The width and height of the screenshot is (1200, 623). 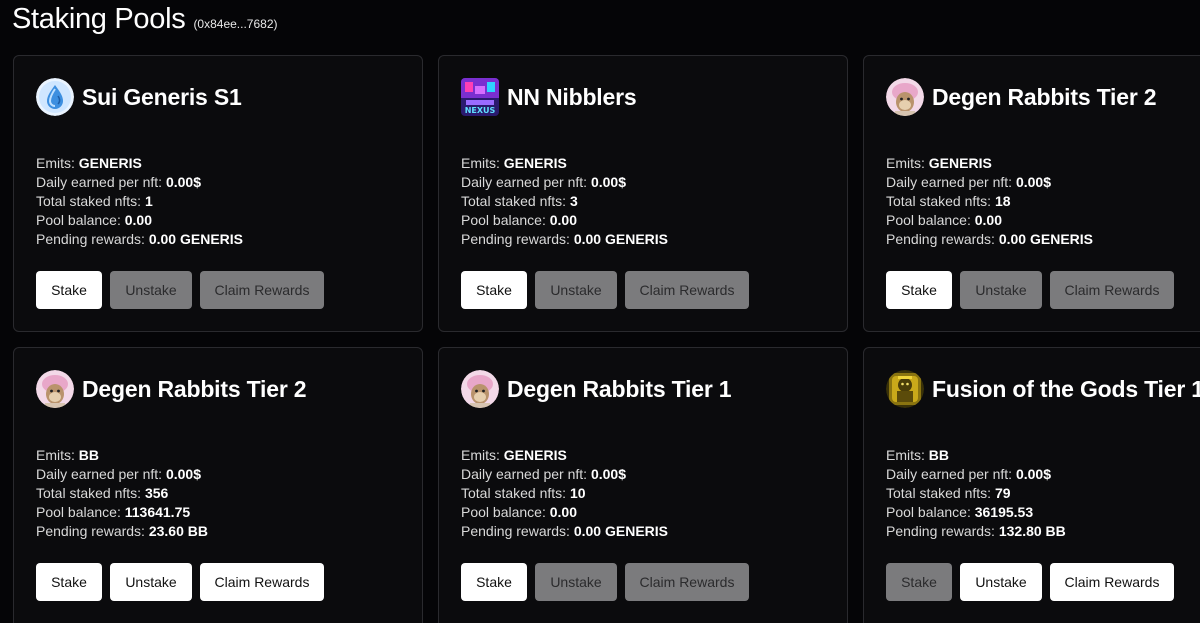 I want to click on pending-rewards-value: 132.80 BB, so click(x=1032, y=531).